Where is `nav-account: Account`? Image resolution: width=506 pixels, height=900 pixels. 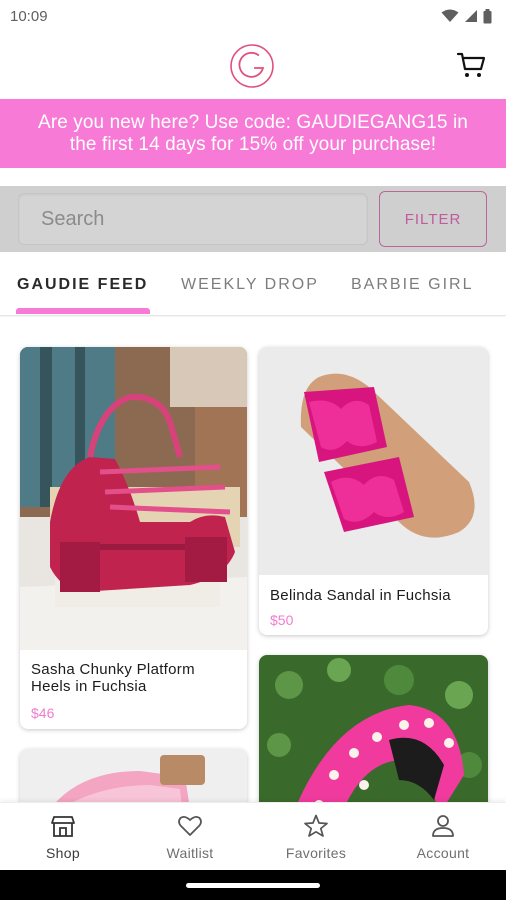
nav-account: Account is located at coordinates (443, 837).